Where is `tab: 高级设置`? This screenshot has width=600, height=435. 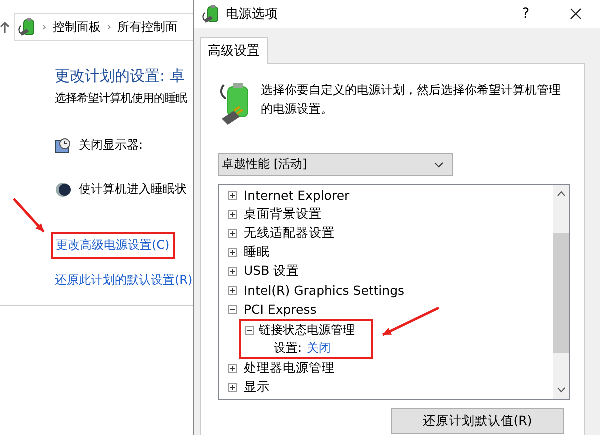 tab: 高级设置 is located at coordinates (234, 50).